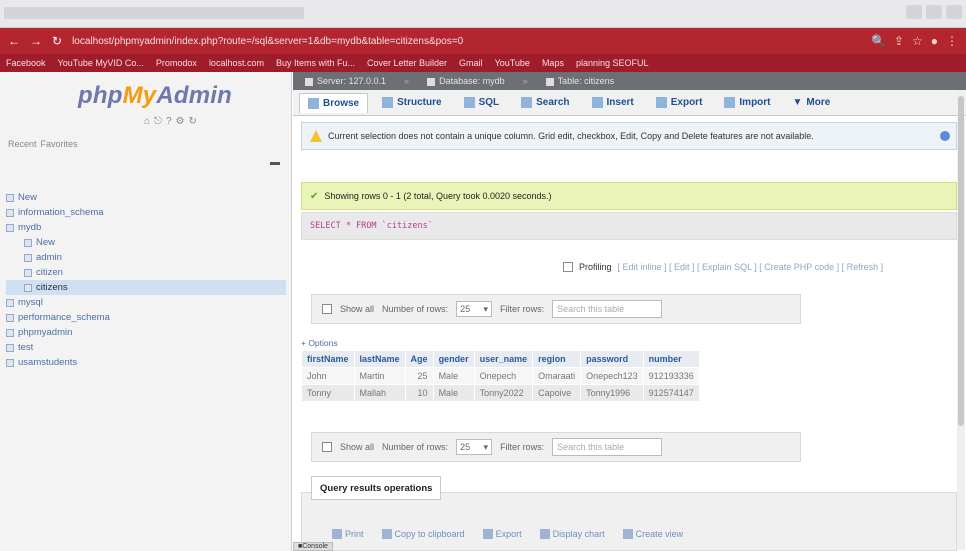 The image size is (966, 551). I want to click on column-header: user_name, so click(503, 359).